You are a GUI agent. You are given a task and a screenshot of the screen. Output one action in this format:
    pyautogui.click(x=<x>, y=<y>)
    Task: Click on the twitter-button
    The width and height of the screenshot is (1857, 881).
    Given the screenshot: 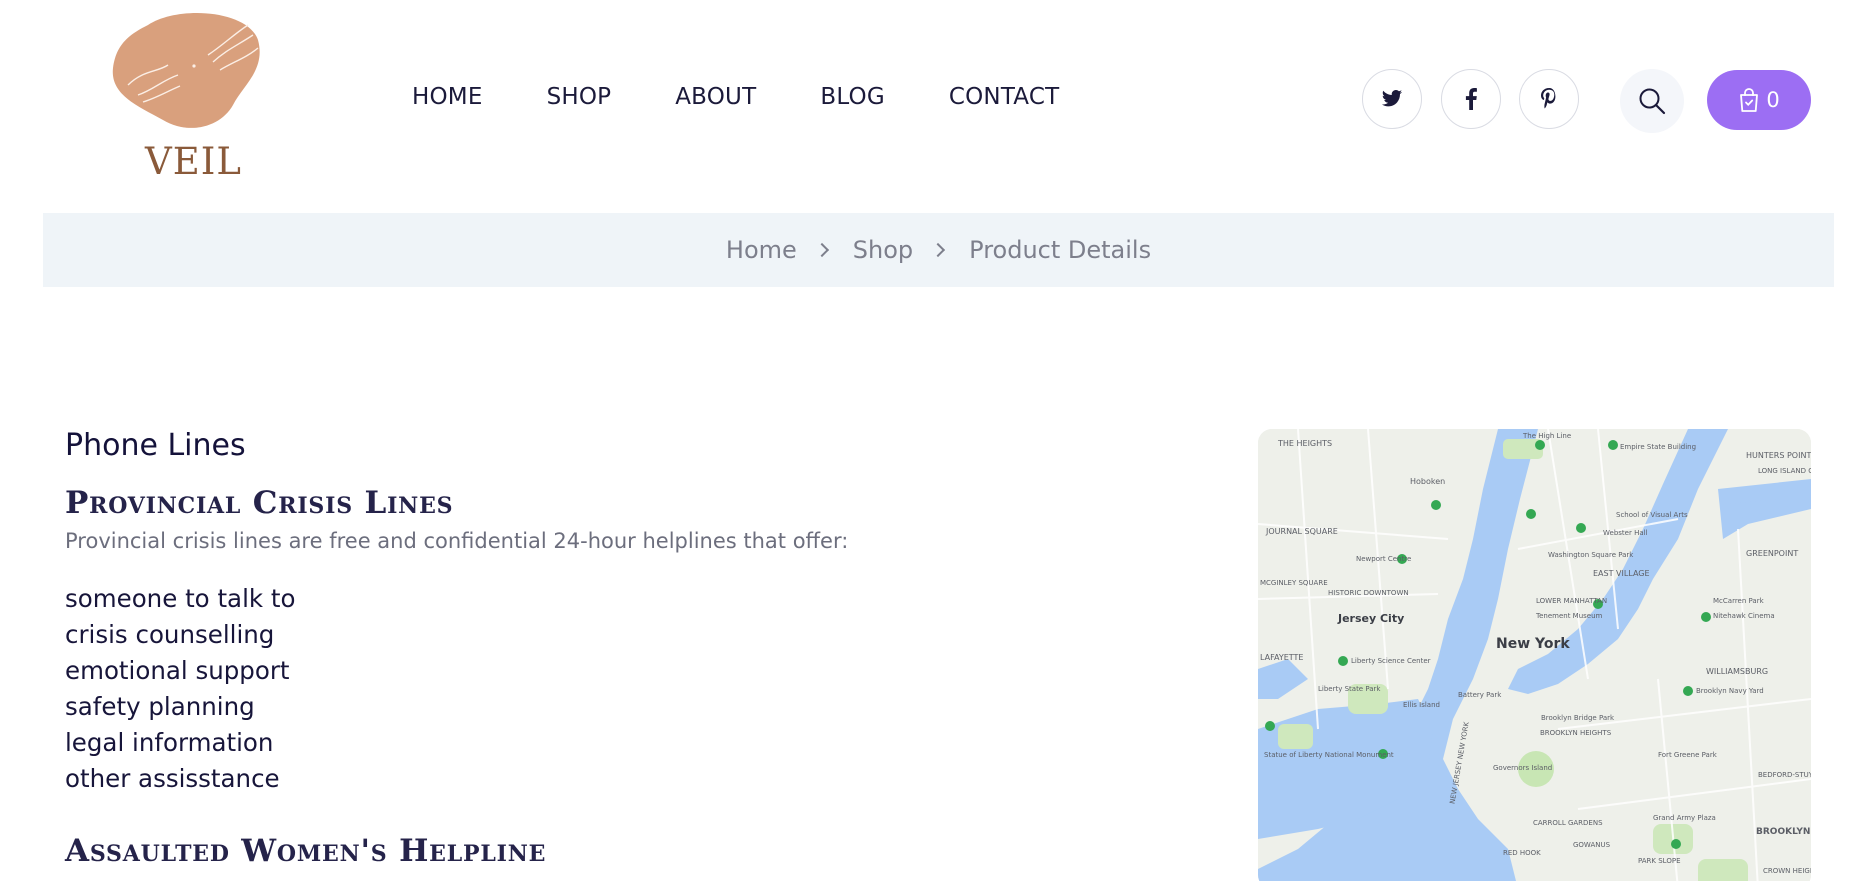 What is the action you would take?
    pyautogui.click(x=1392, y=99)
    